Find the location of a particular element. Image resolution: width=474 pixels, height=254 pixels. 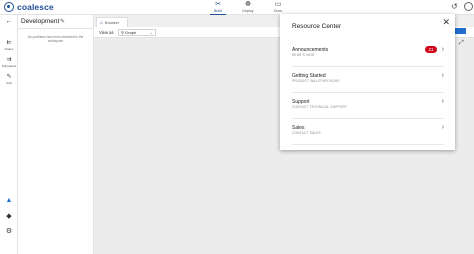

top-bar: coalesce ✂ Build ☸ Deploy ▭ Docs ↺ is located at coordinates (237, 7).